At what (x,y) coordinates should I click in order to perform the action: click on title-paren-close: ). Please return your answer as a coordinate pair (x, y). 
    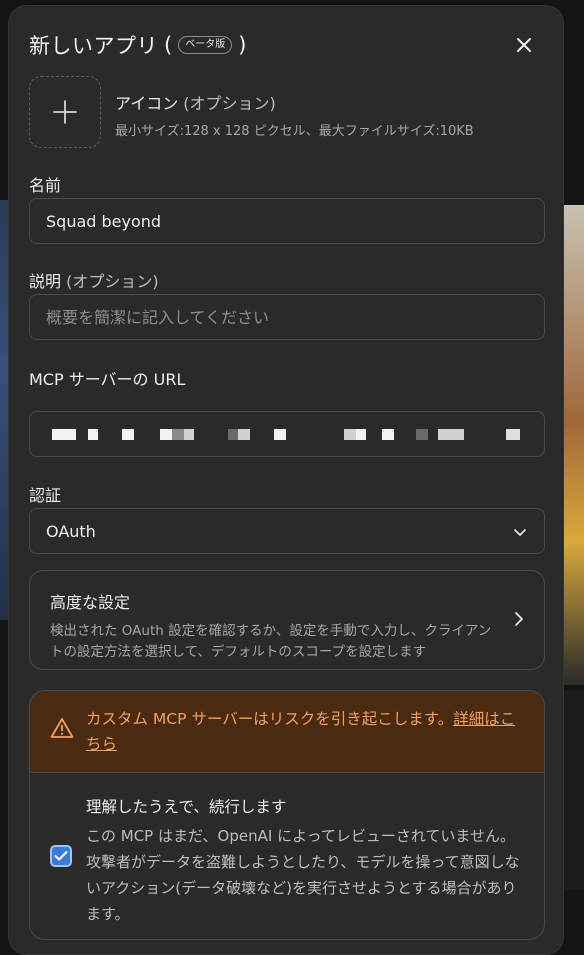
    Looking at the image, I should click on (242, 45).